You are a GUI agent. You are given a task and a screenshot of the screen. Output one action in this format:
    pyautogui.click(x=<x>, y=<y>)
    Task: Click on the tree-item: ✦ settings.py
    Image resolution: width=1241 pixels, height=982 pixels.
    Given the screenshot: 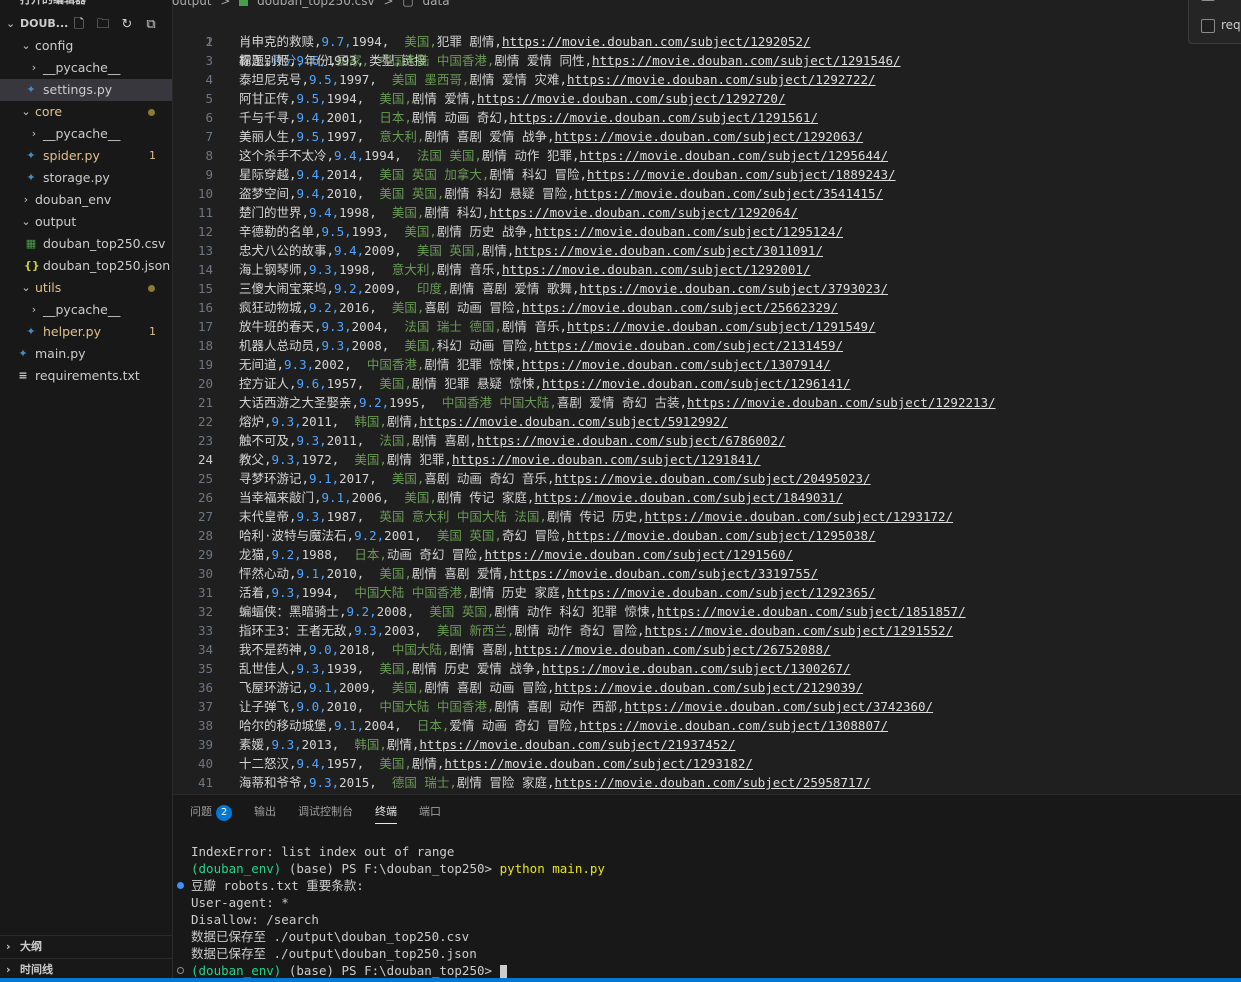 What is the action you would take?
    pyautogui.click(x=86, y=90)
    